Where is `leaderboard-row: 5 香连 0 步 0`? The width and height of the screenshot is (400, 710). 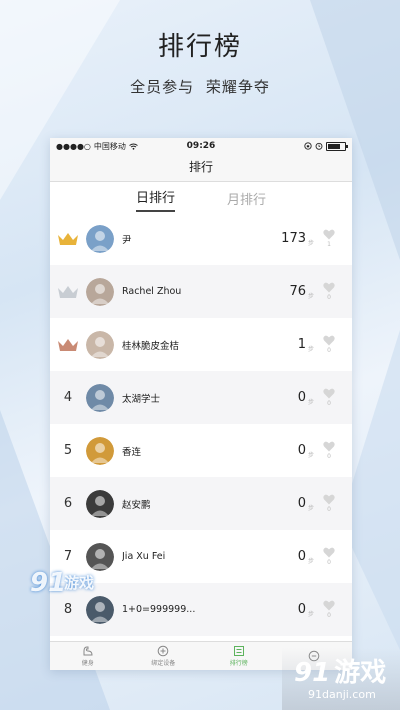 leaderboard-row: 5 香连 0 步 0 is located at coordinates (201, 450).